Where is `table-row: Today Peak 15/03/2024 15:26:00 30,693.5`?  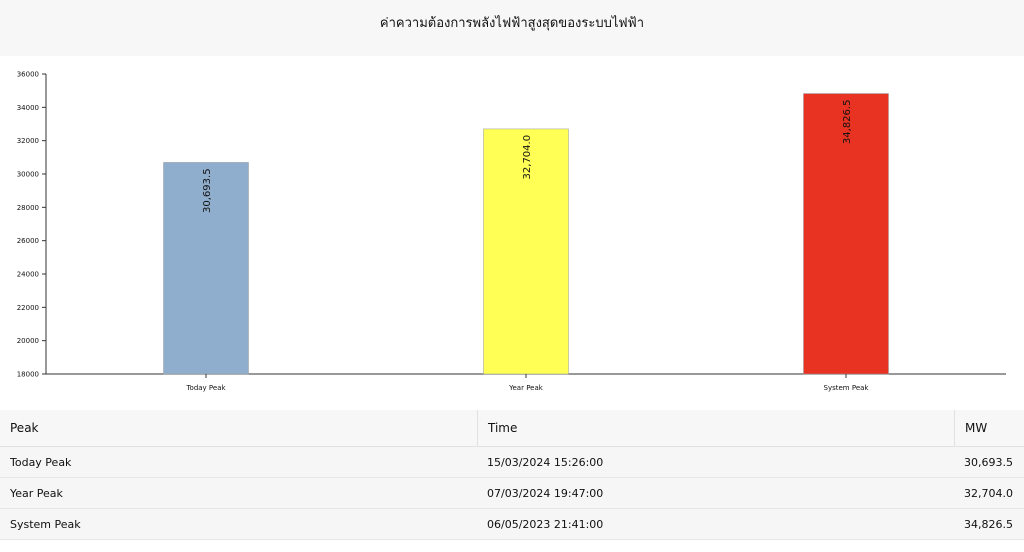
table-row: Today Peak 15/03/2024 15:26:00 30,693.5 is located at coordinates (512, 462).